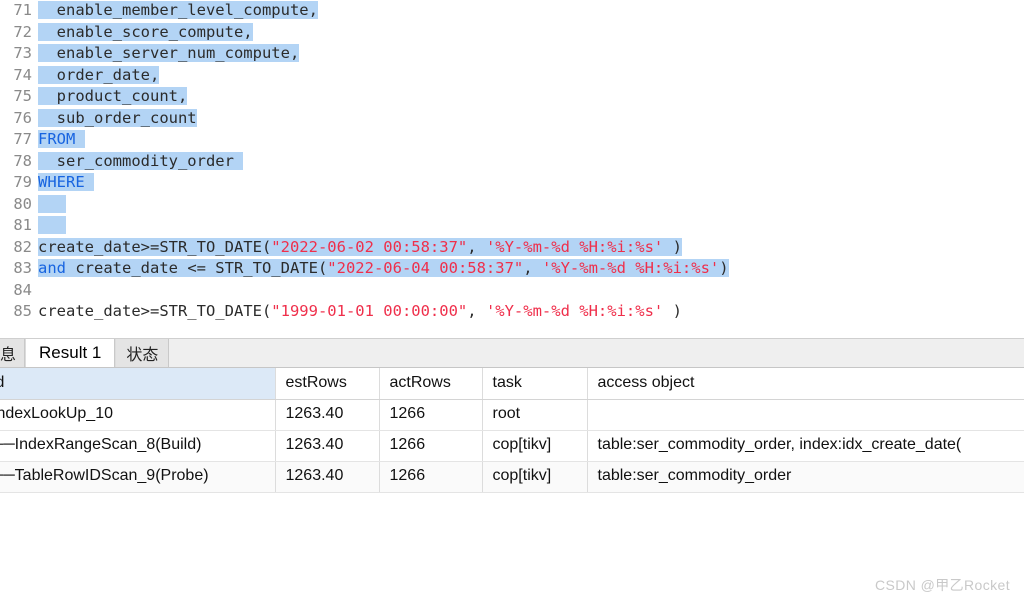 This screenshot has height=603, width=1024. Describe the element at coordinates (805, 415) in the screenshot. I see `cell-access_object` at that location.